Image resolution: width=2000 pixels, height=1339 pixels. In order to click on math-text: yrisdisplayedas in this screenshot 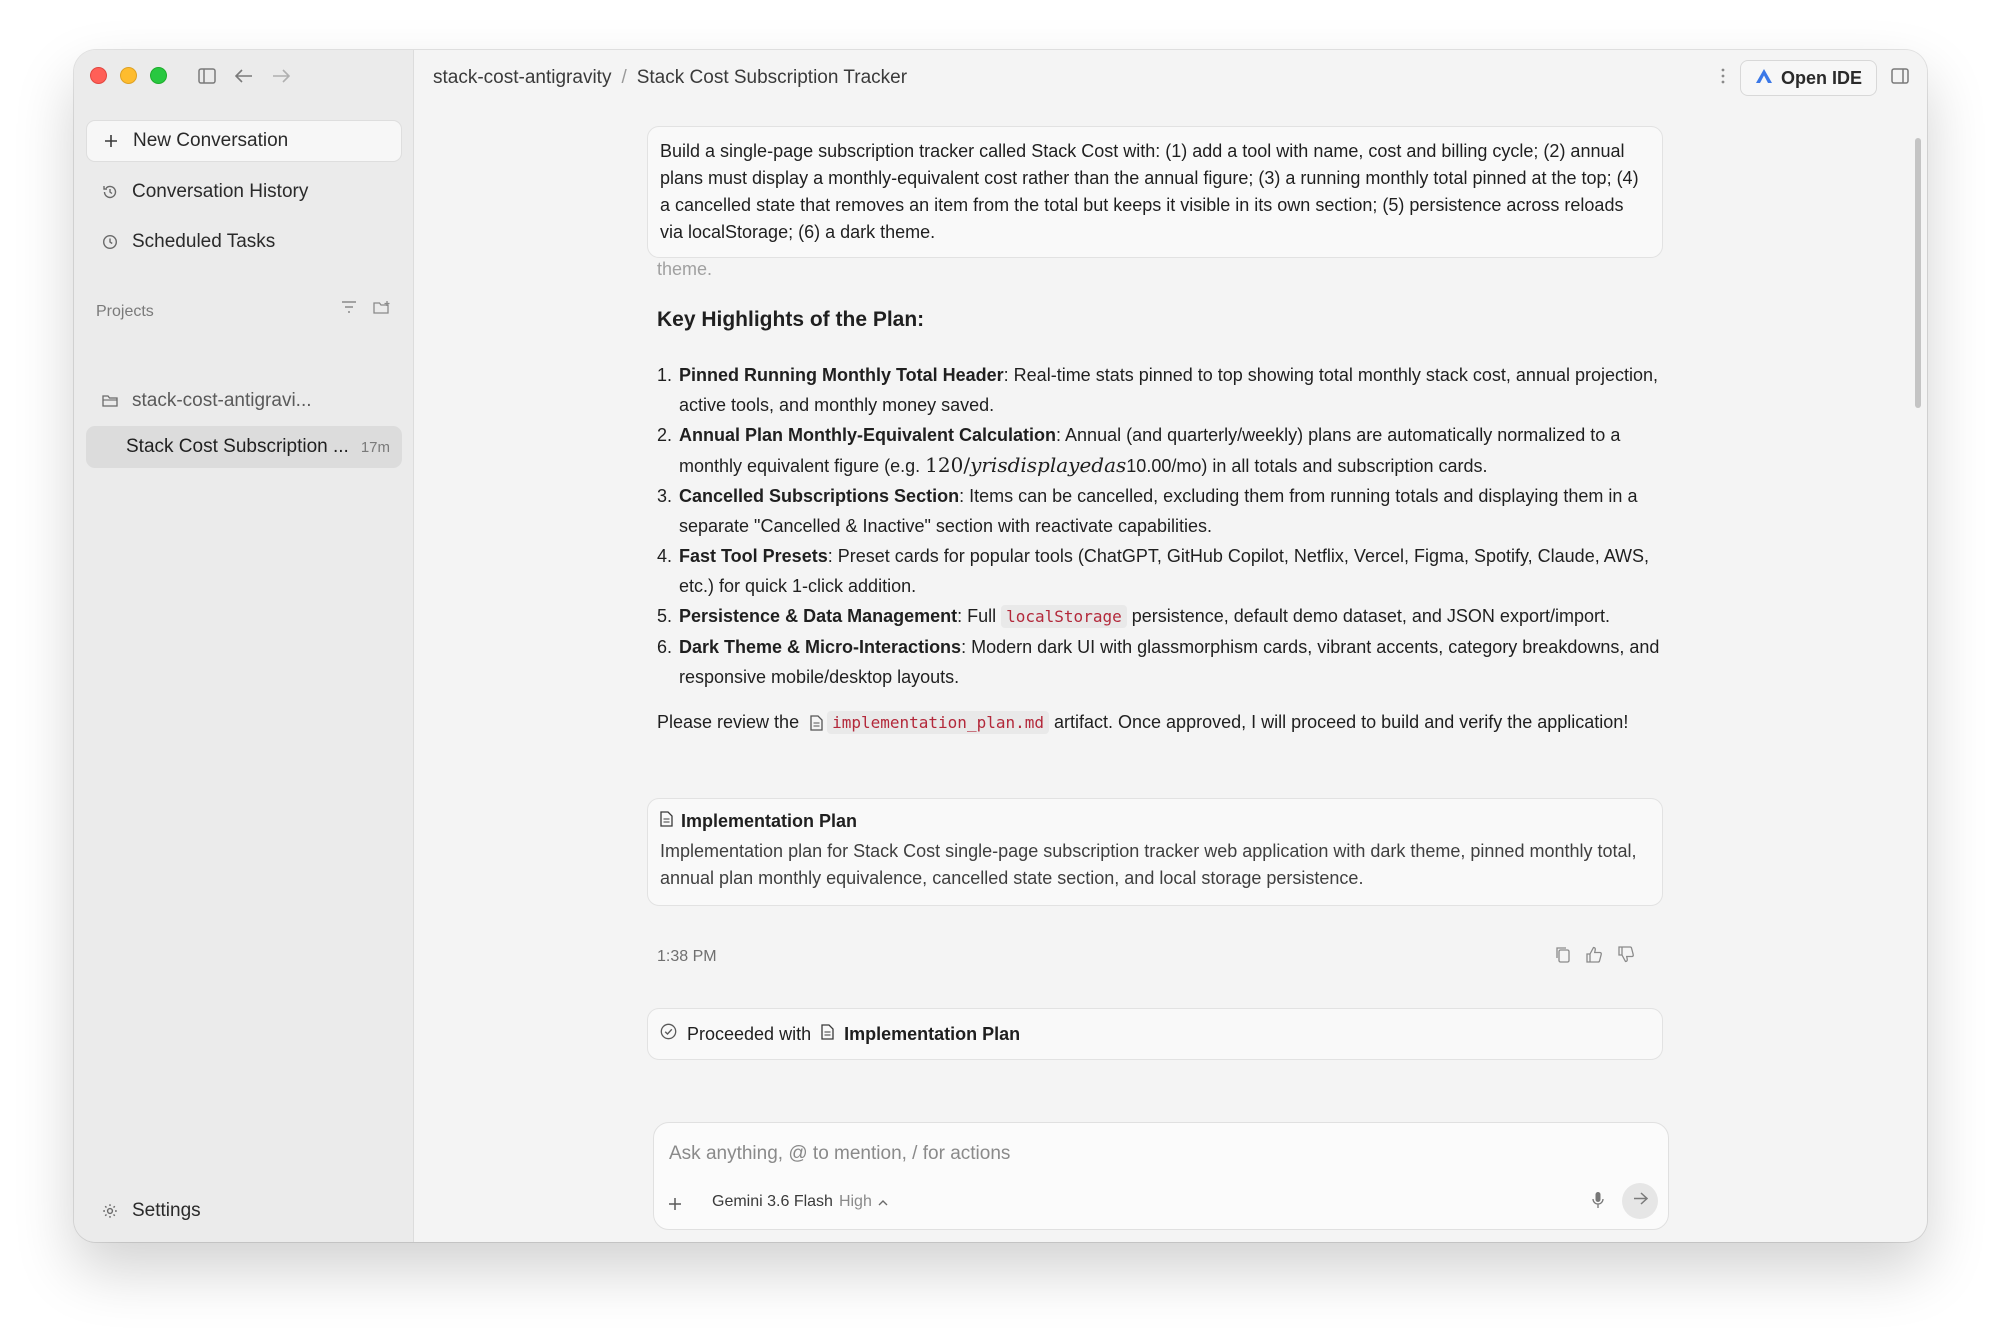, I will do `click(1048, 465)`.